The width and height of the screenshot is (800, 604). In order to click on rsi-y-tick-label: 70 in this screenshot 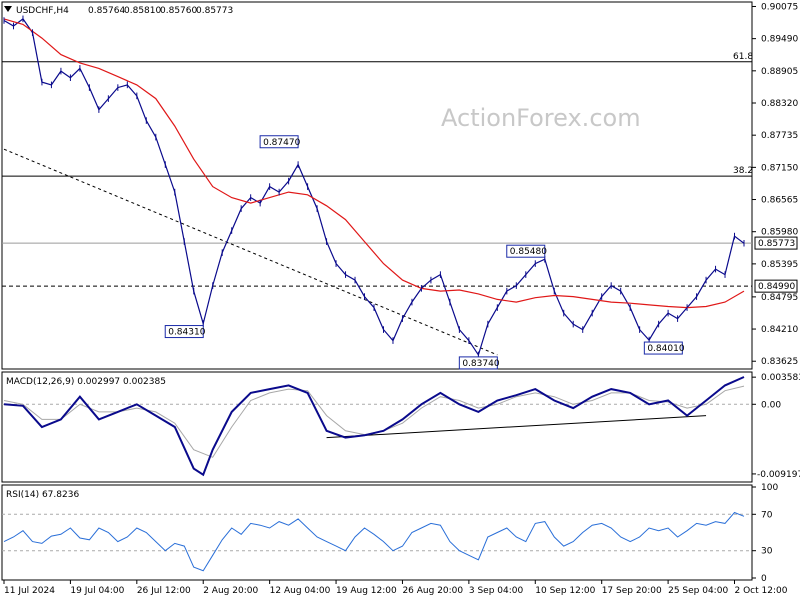, I will do `click(767, 515)`.